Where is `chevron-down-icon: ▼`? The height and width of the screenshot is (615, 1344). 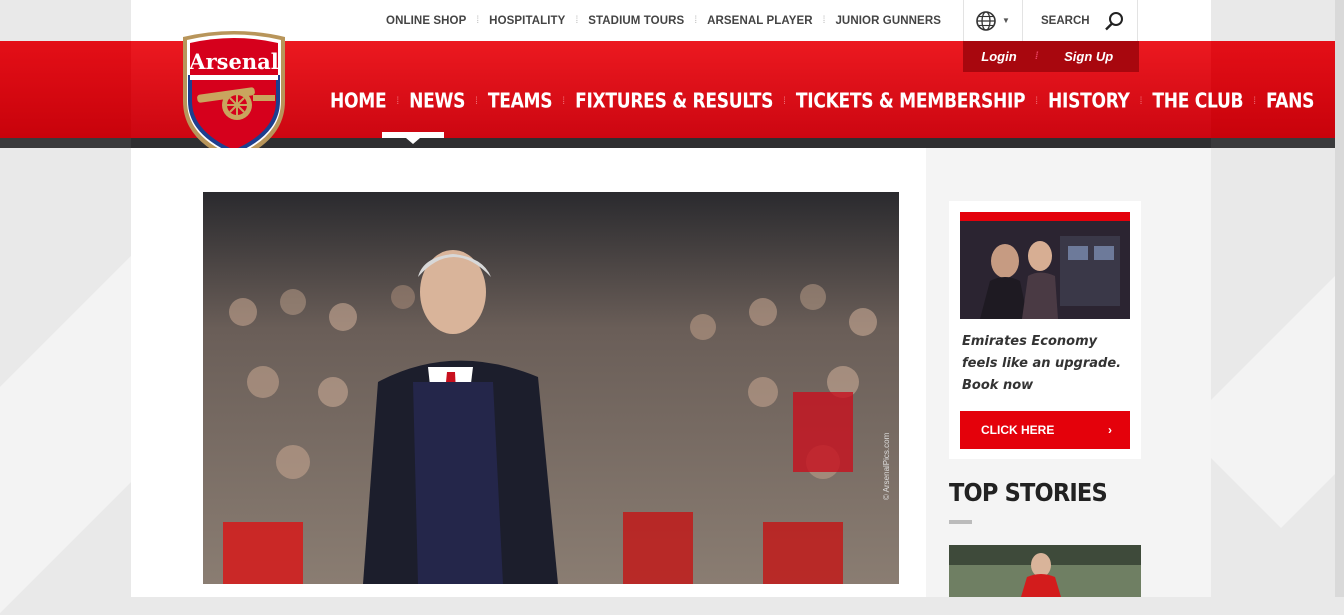
chevron-down-icon: ▼ is located at coordinates (1006, 20).